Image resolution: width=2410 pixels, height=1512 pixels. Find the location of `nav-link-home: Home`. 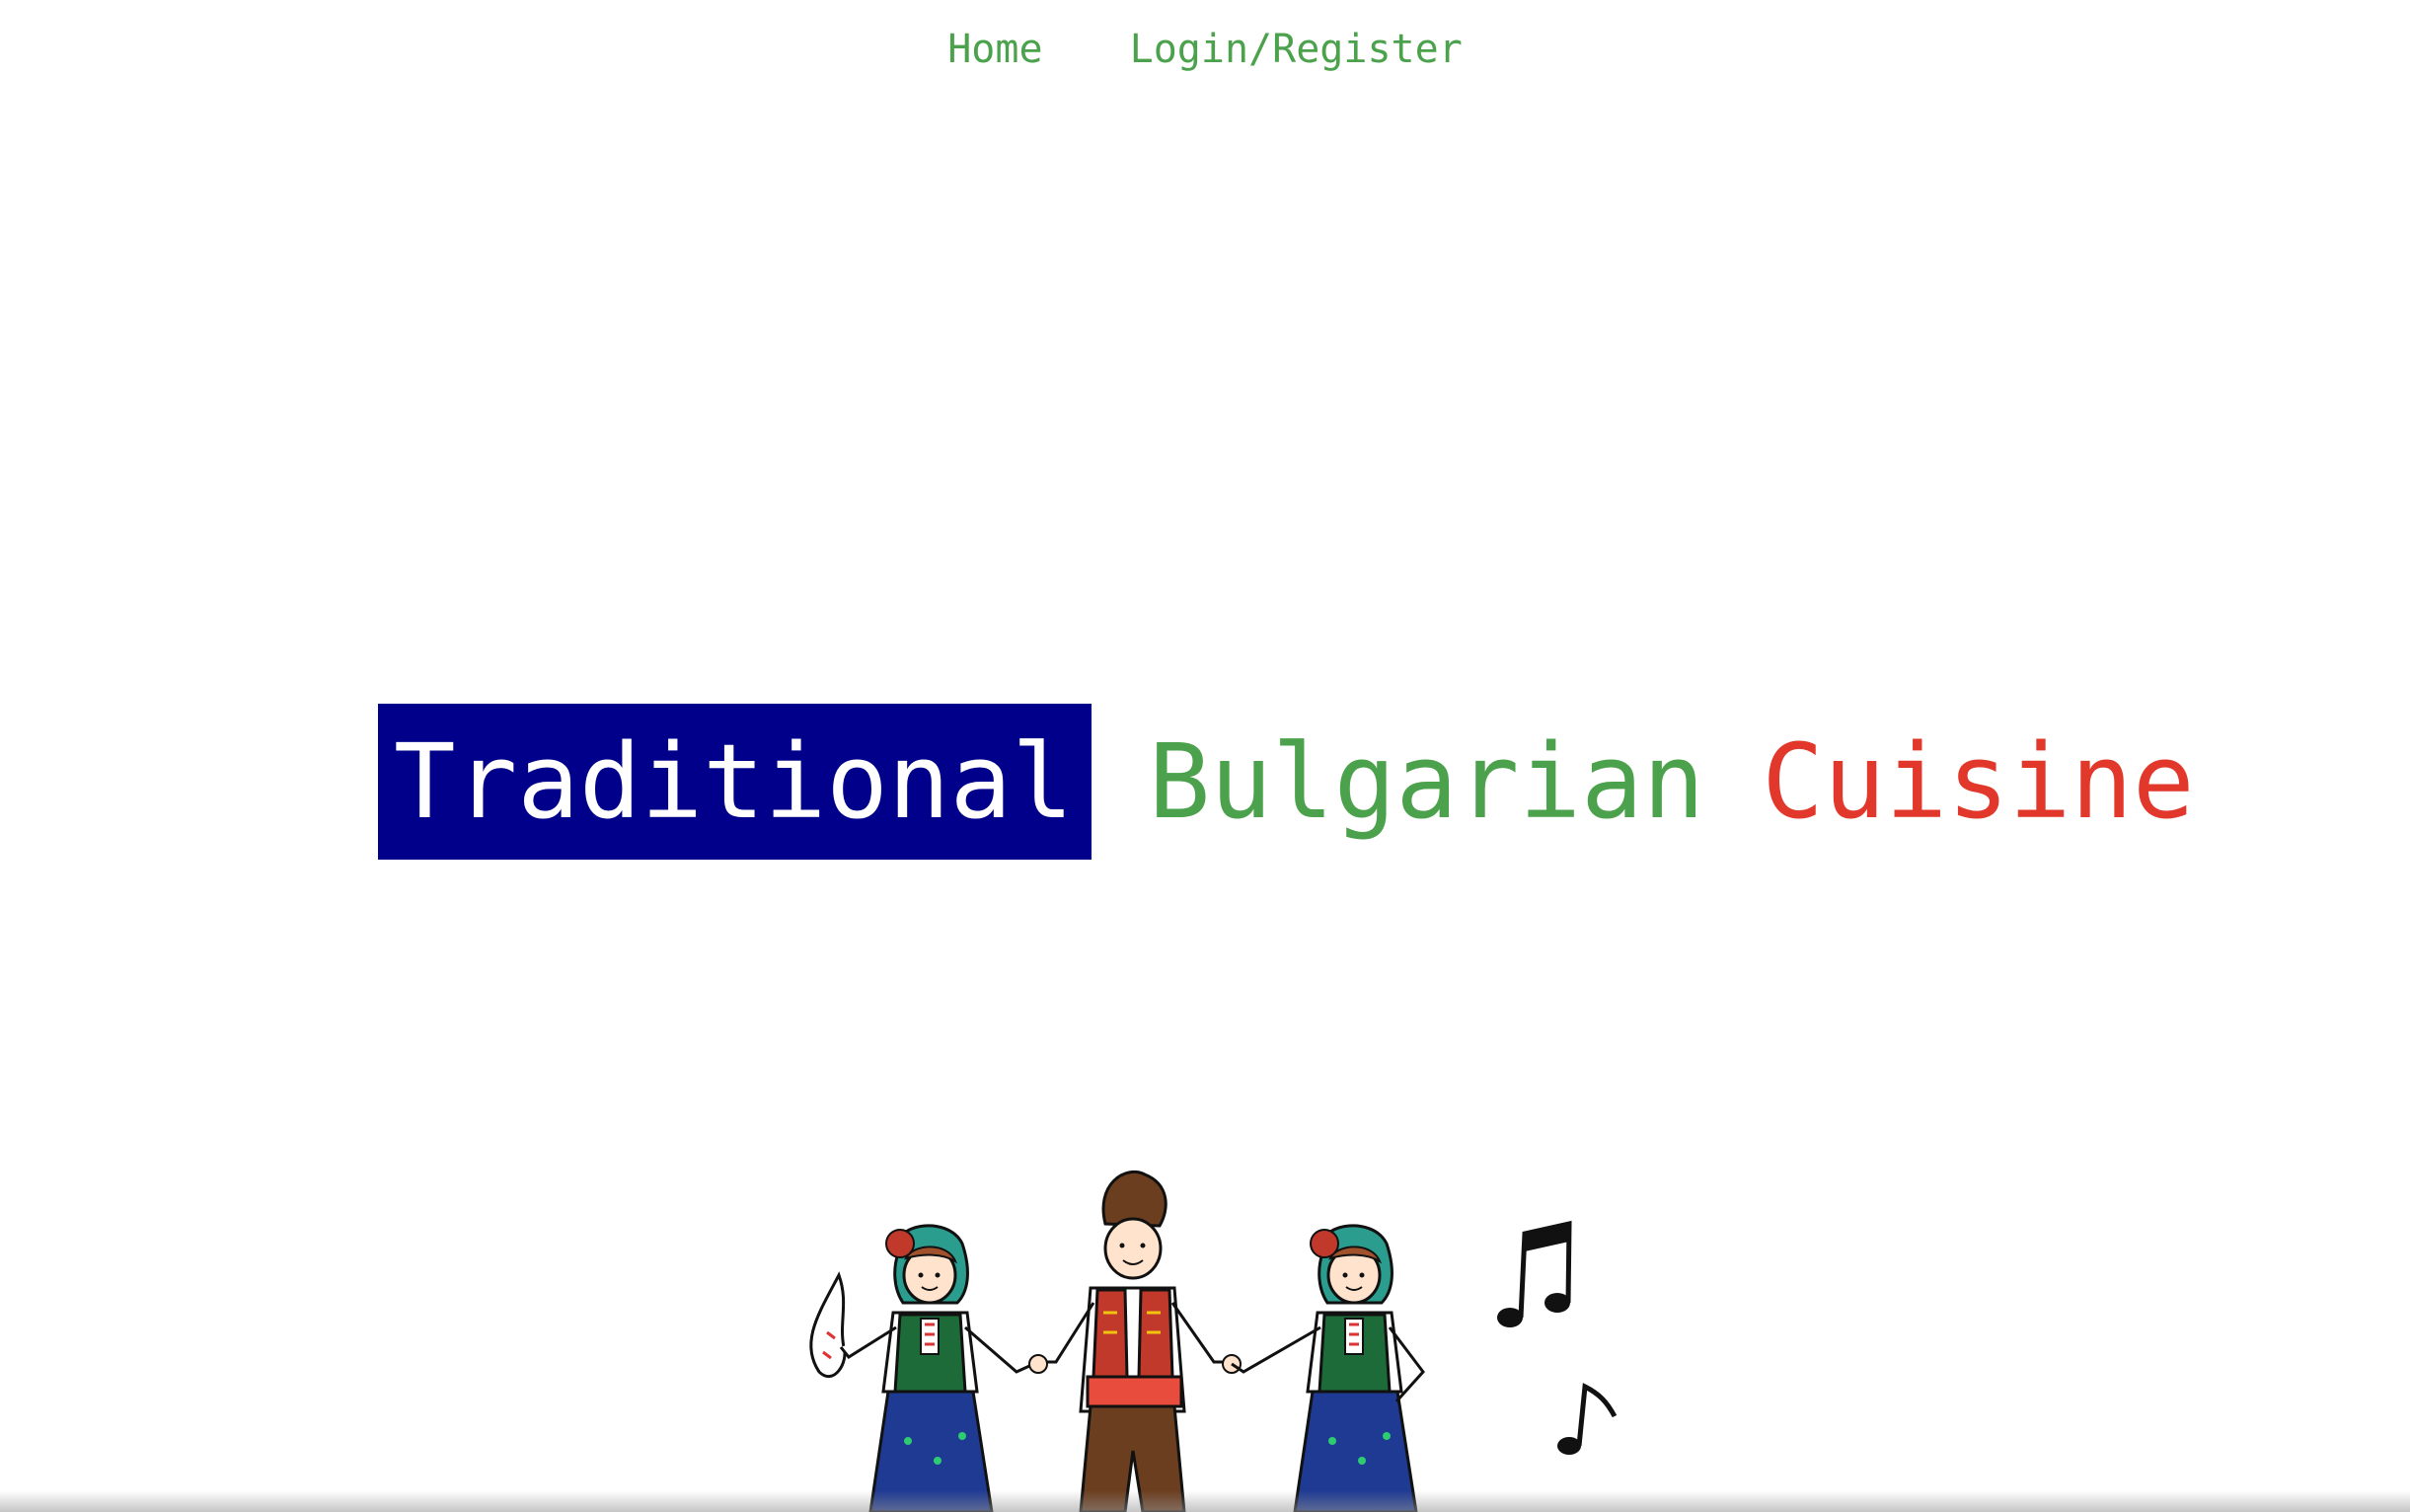

nav-link-home: Home is located at coordinates (994, 49).